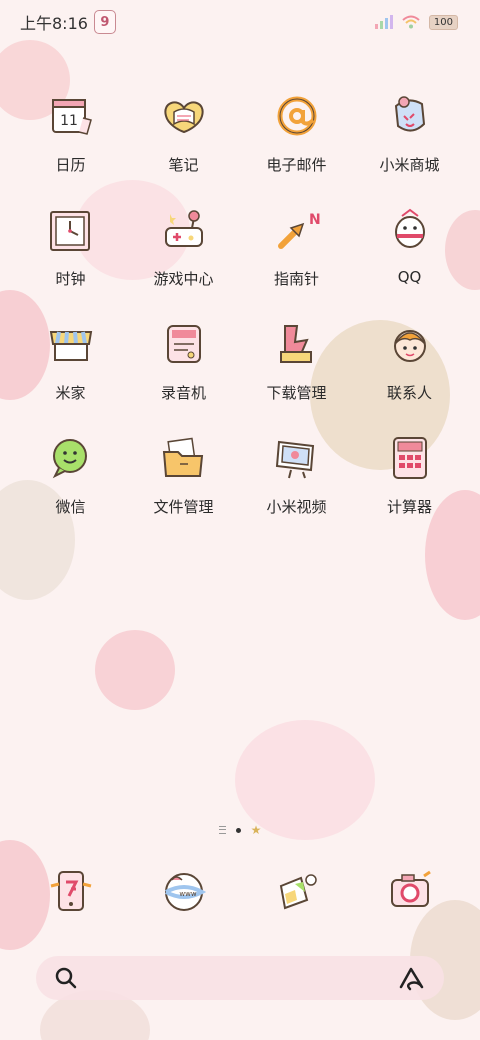 The height and width of the screenshot is (1040, 480). Describe the element at coordinates (305, 780) in the screenshot. I see `bunny-decoration` at that location.